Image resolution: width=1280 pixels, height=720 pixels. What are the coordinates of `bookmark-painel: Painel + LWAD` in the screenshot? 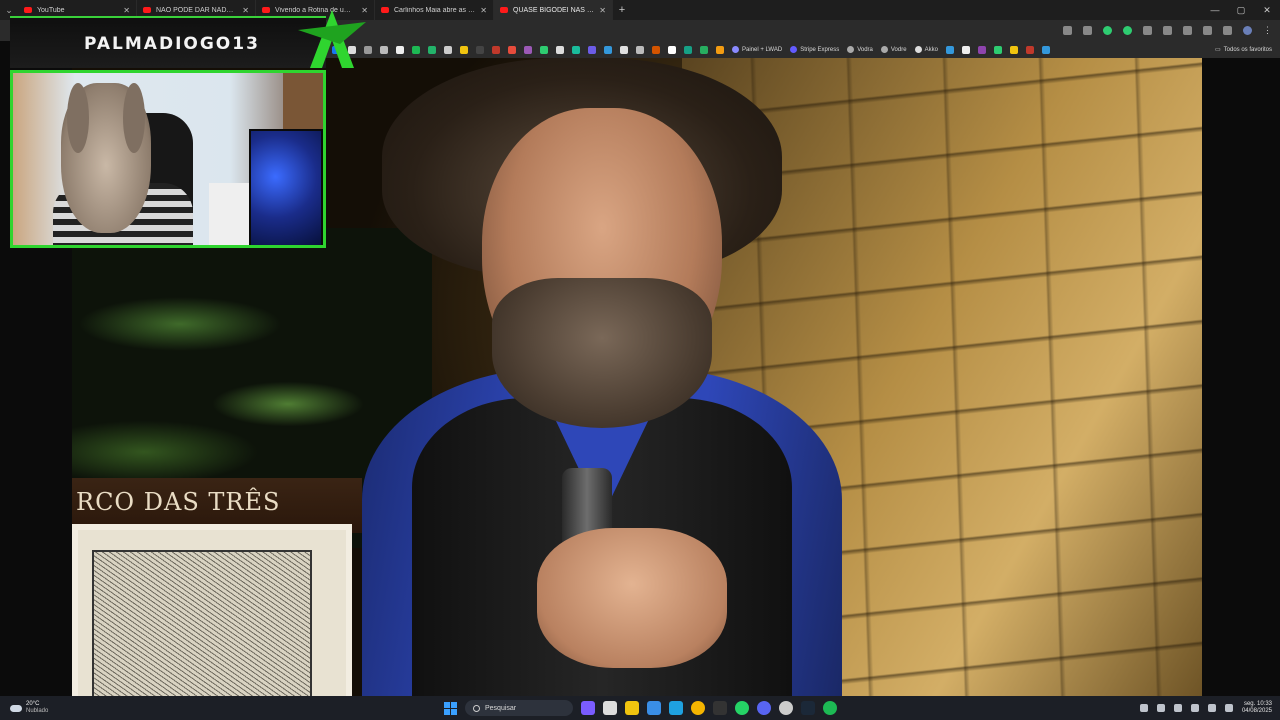 It's located at (757, 49).